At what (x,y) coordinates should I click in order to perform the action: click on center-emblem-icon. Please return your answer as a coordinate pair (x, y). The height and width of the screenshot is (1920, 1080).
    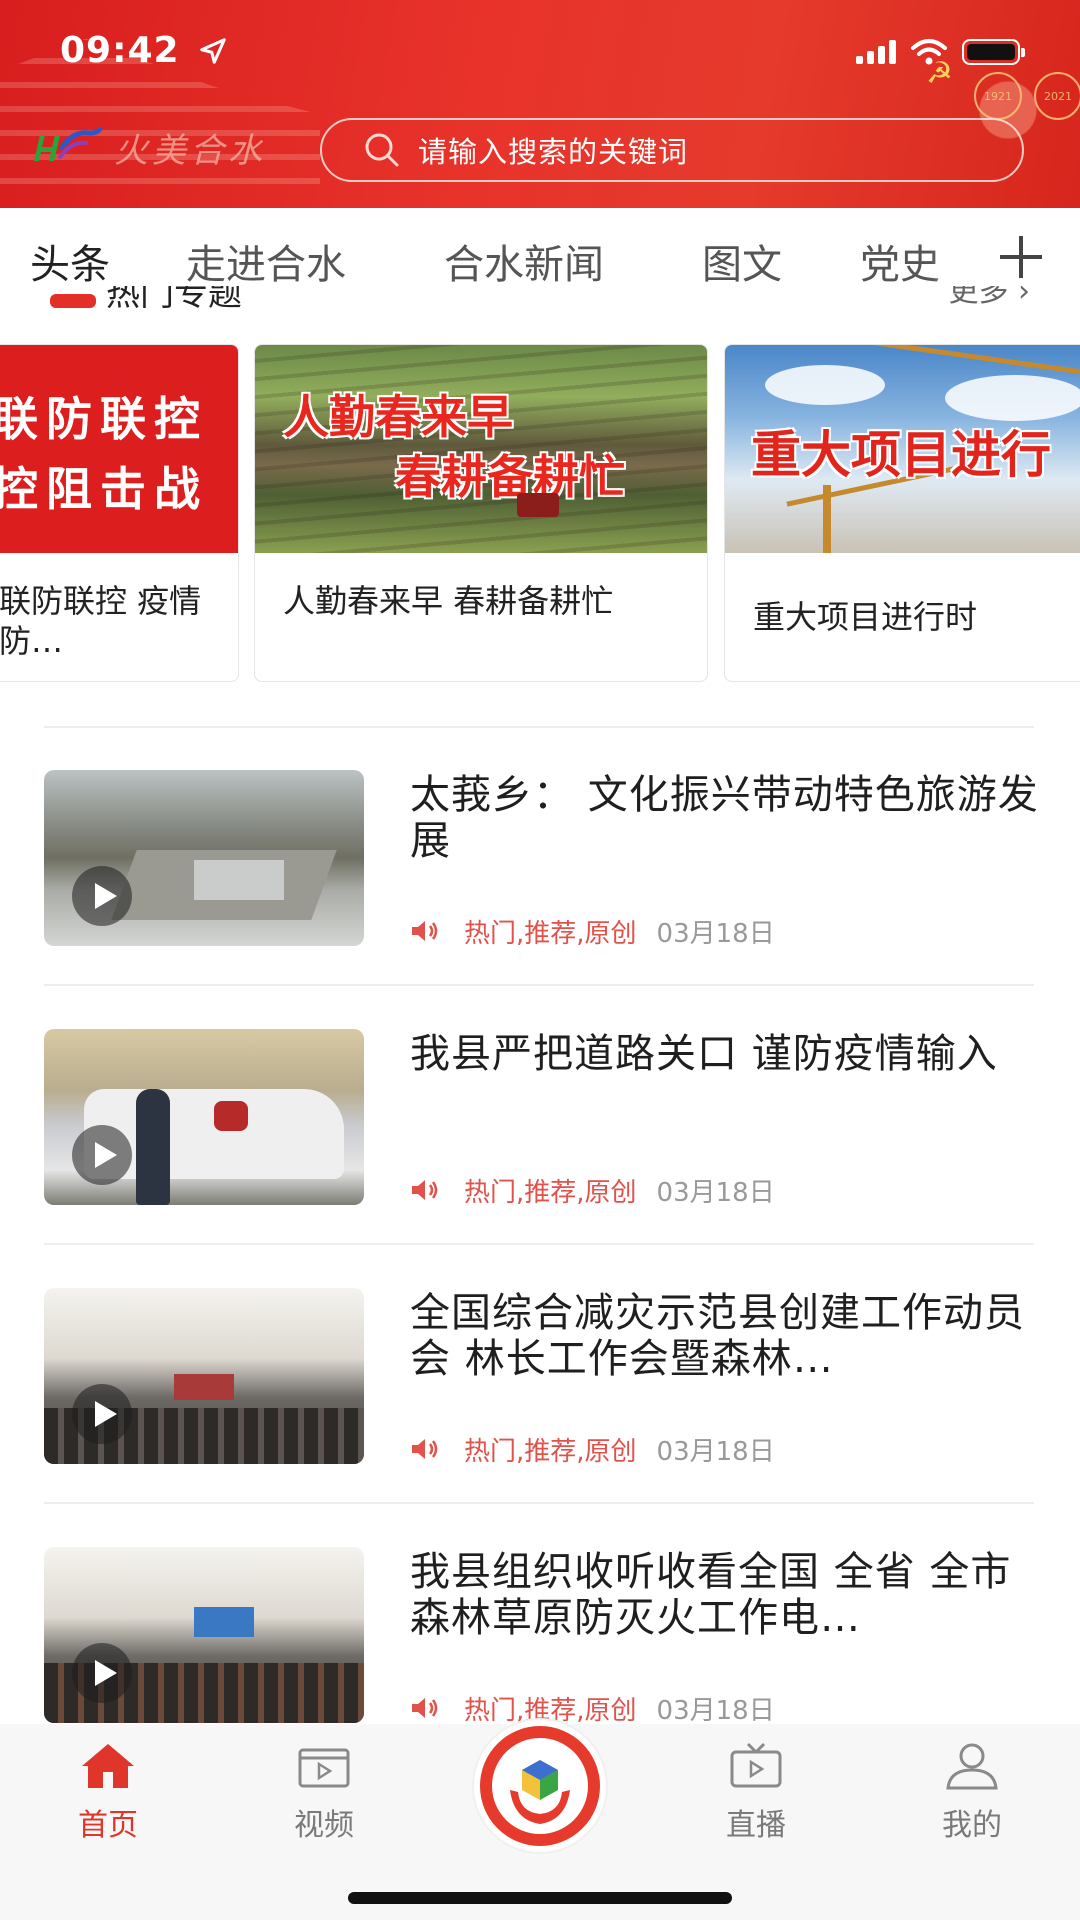
    Looking at the image, I should click on (540, 1786).